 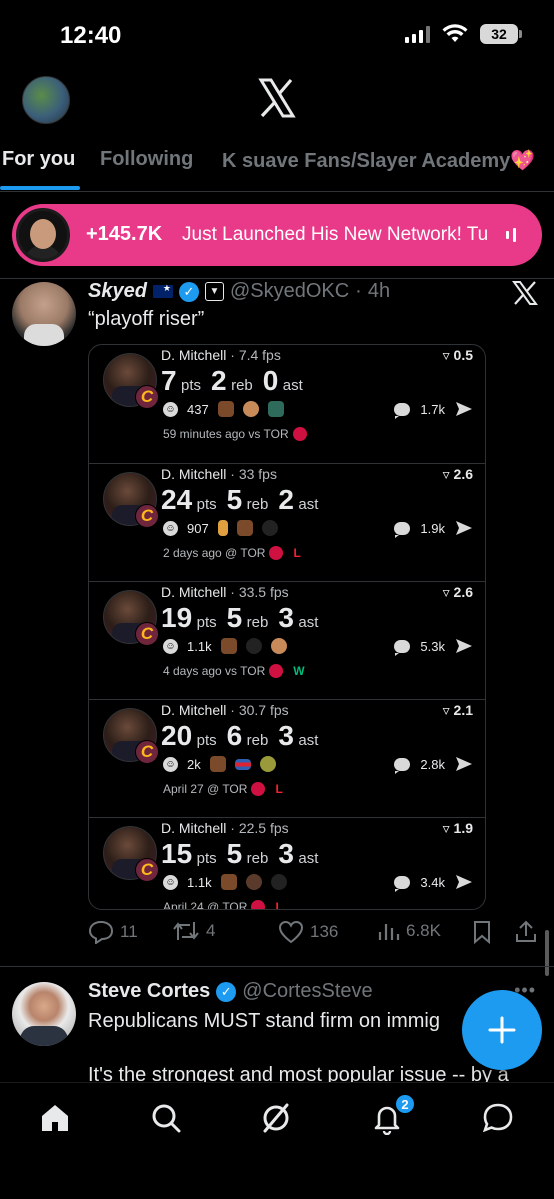 What do you see at coordinates (457, 474) in the screenshot?
I see `fps-change: ▿ 2.6` at bounding box center [457, 474].